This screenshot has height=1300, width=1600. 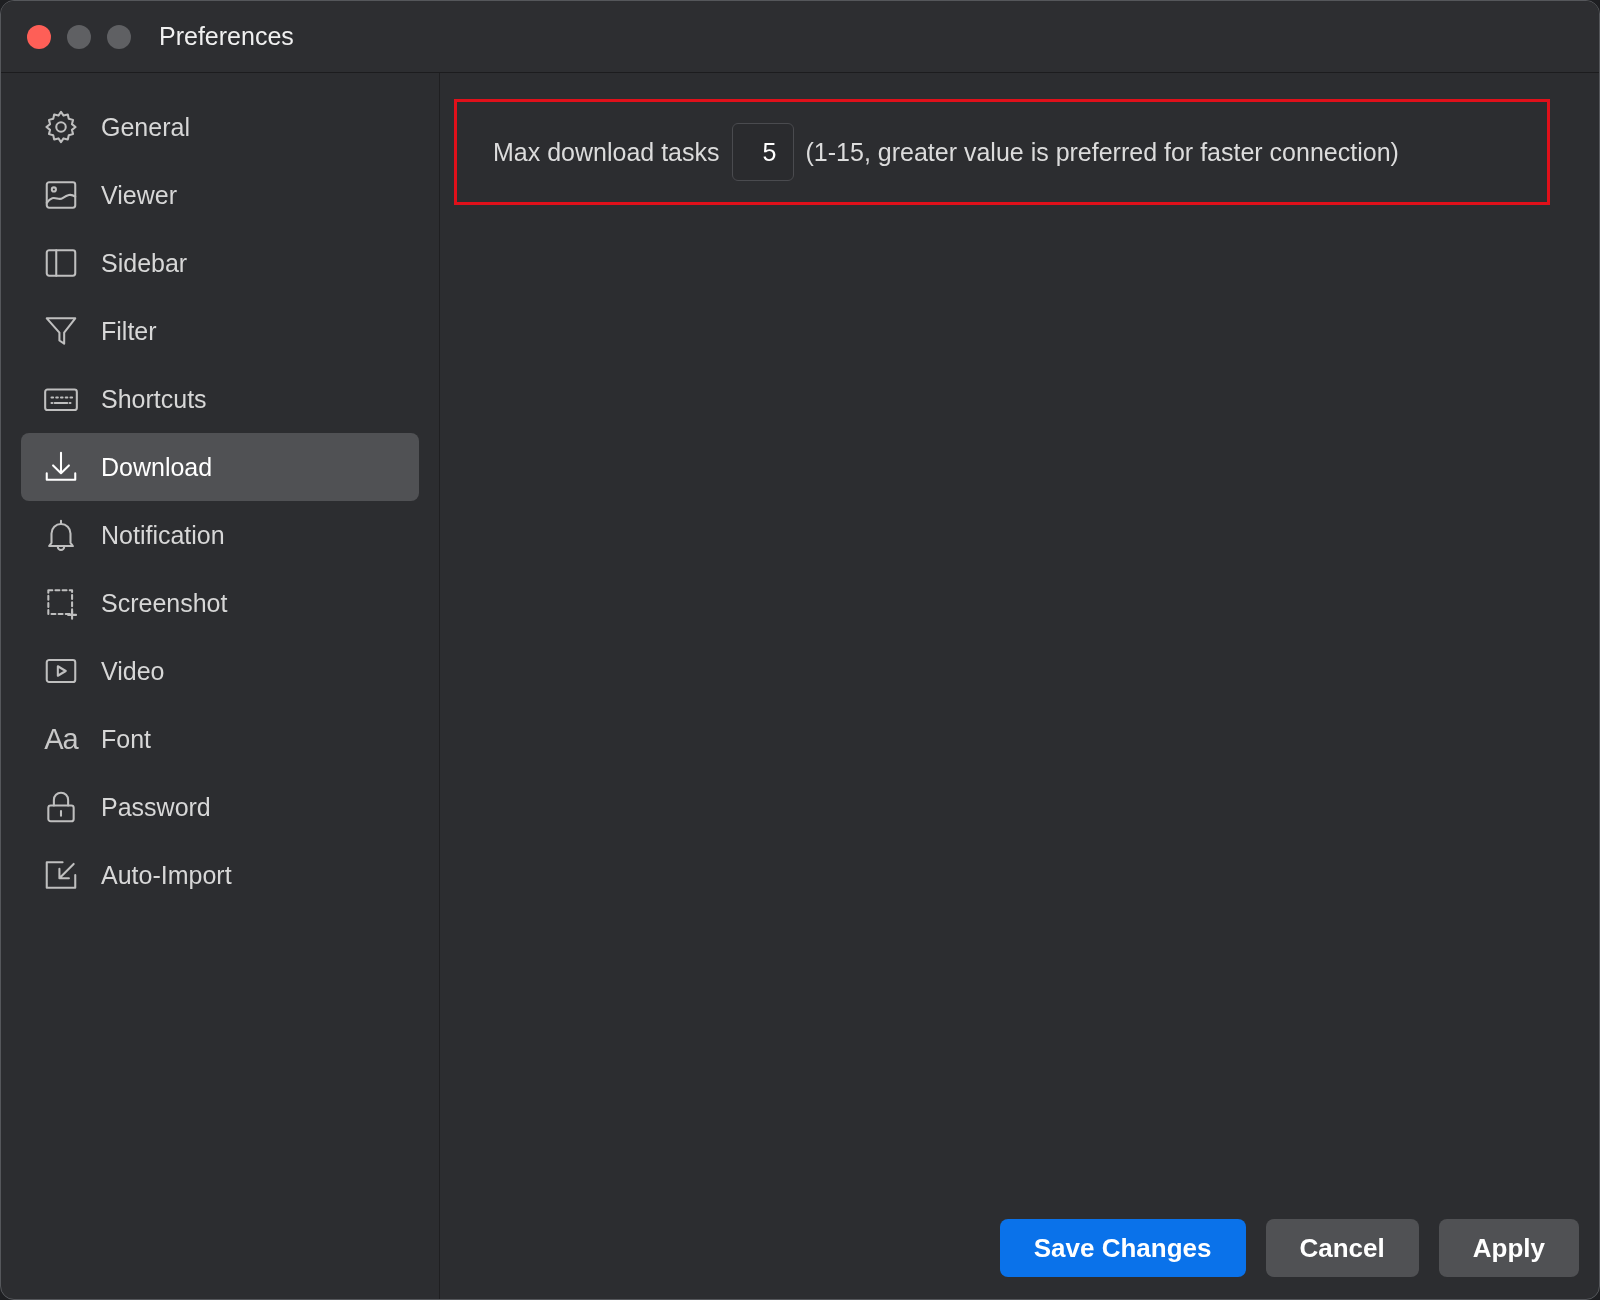 What do you see at coordinates (606, 152) in the screenshot?
I see `setting-label: Max download tasks` at bounding box center [606, 152].